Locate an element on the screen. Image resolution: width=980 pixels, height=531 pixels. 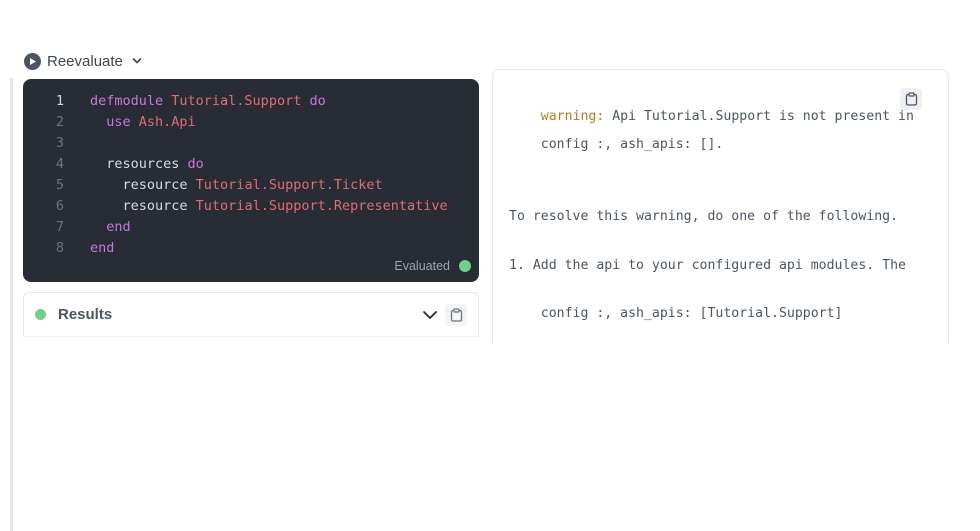
reevaluate-button: Reevaluate is located at coordinates (83, 61).